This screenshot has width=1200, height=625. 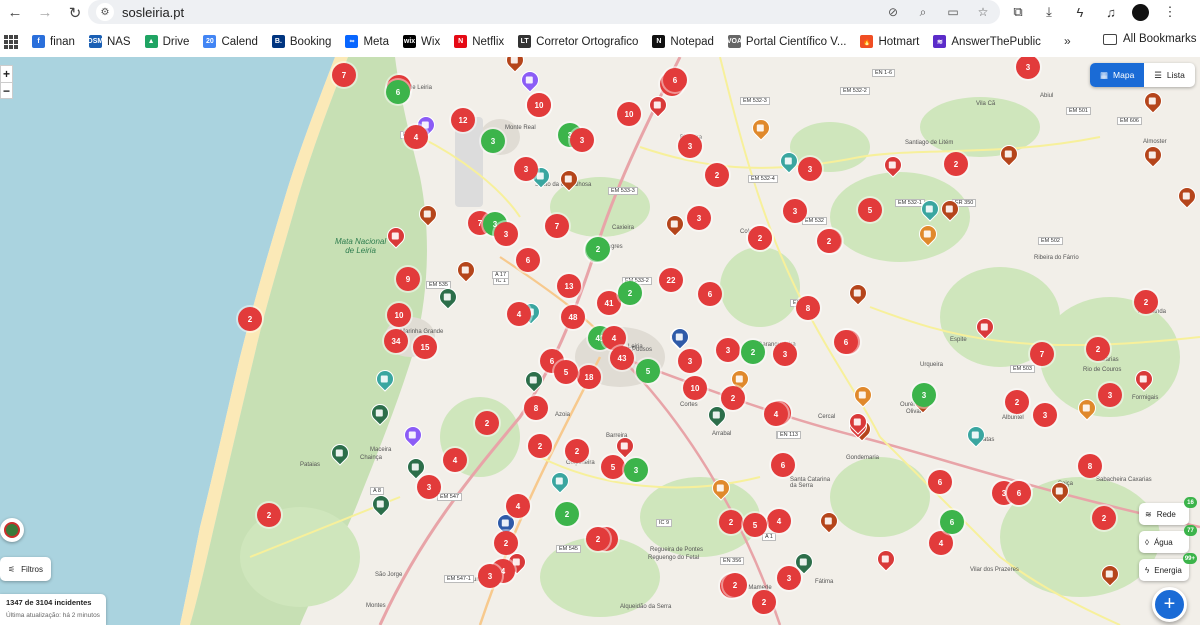 What do you see at coordinates (589, 377) in the screenshot?
I see `incident-cluster: 18` at bounding box center [589, 377].